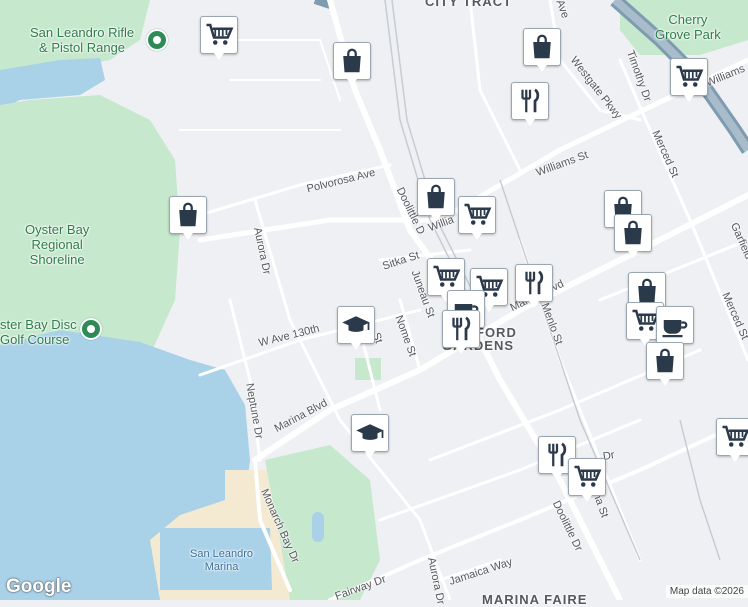  Describe the element at coordinates (675, 325) in the screenshot. I see `coffee-icon` at that location.